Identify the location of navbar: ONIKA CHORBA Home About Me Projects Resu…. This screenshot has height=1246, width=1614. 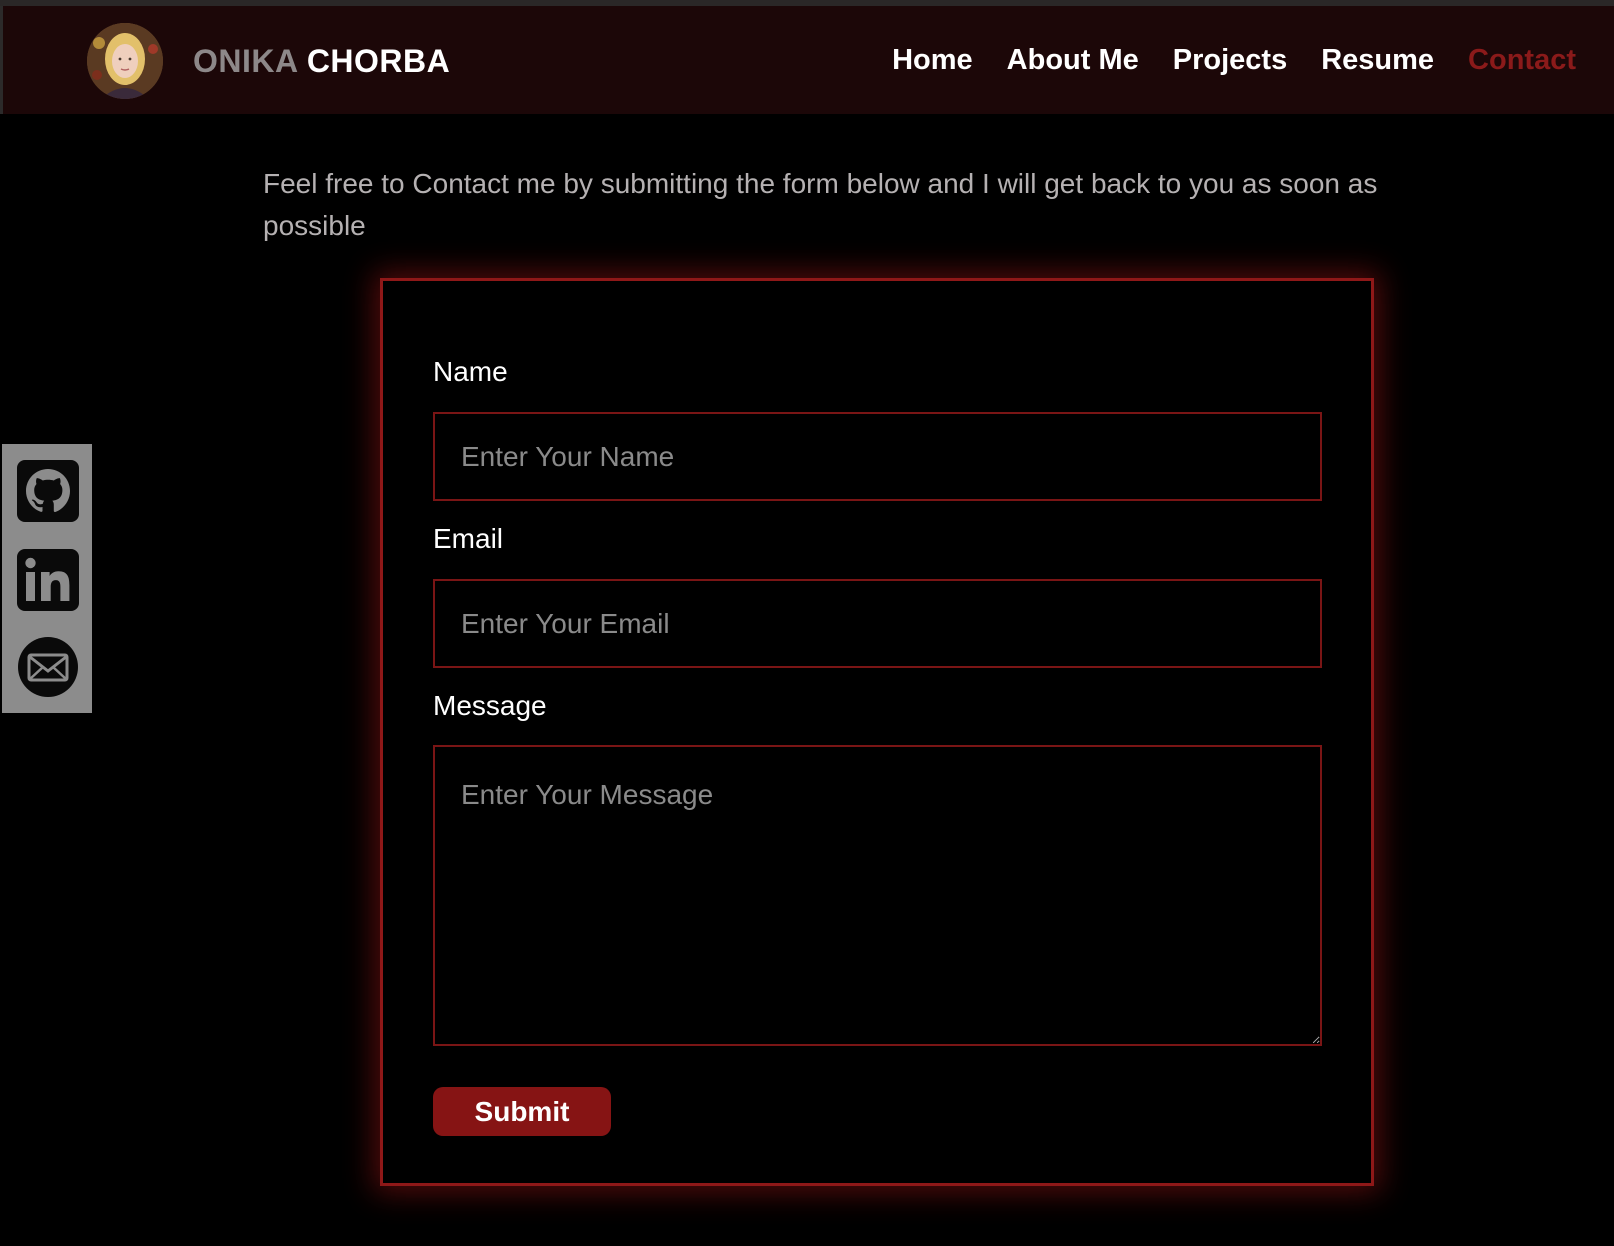
(807, 60).